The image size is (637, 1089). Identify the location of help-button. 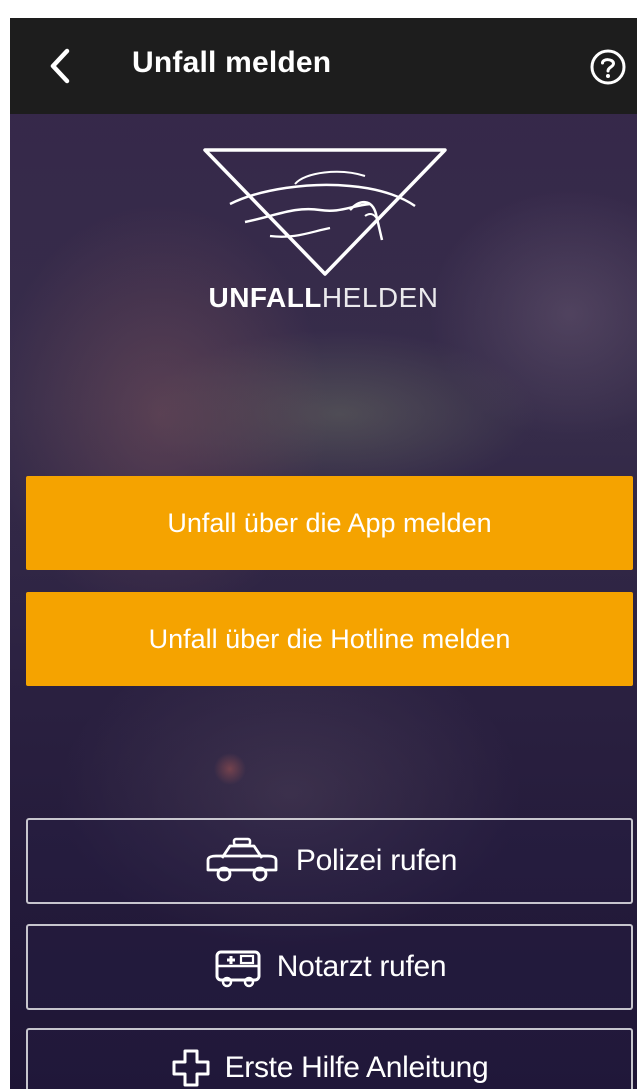
(608, 67).